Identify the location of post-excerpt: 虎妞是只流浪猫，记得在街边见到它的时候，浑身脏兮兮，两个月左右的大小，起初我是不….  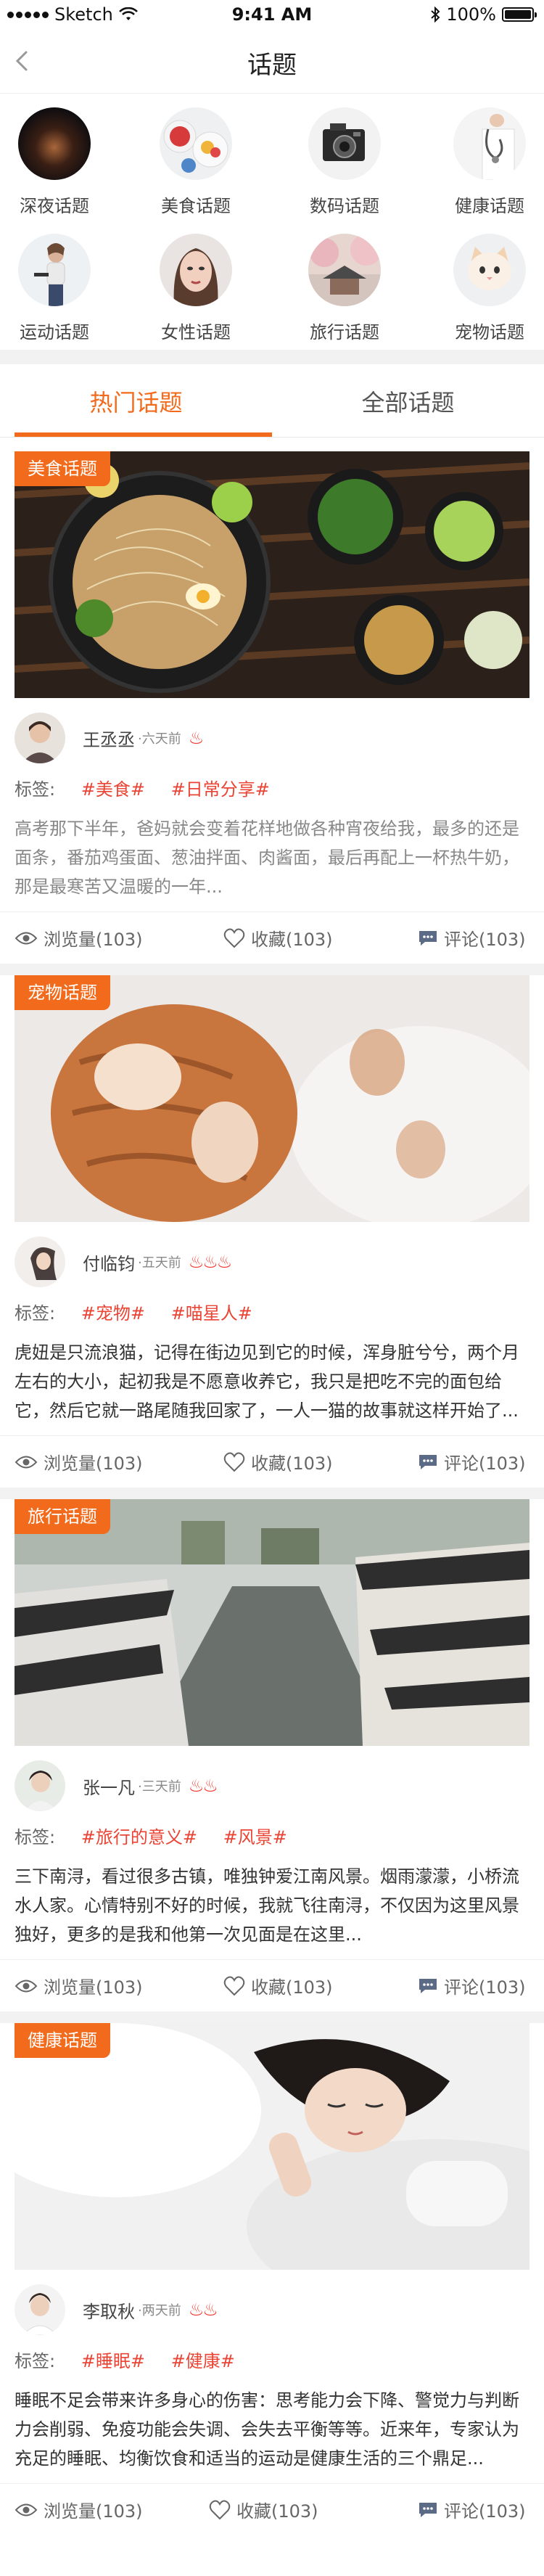
(267, 1381).